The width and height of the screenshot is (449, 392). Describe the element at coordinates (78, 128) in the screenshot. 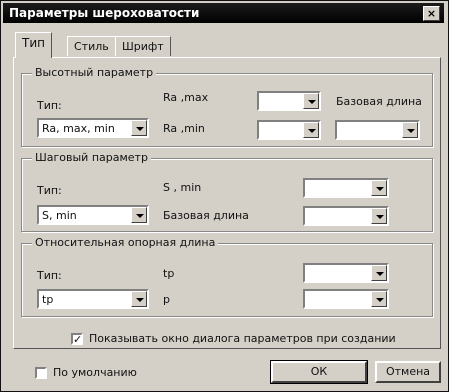

I see `height-type-value: Ra, max, min` at that location.